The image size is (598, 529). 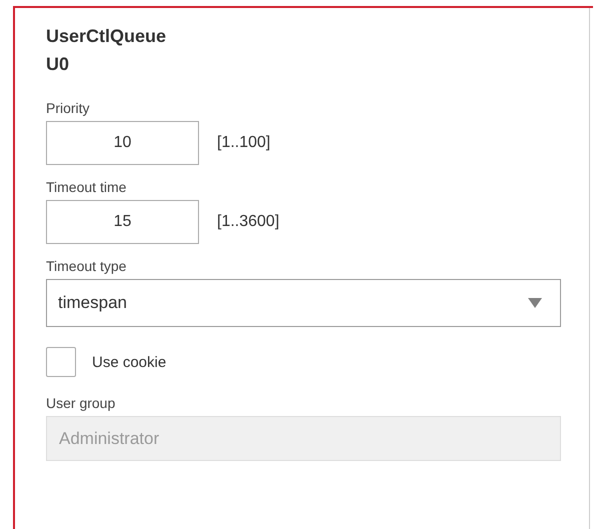 I want to click on field-label: Timeout time, so click(x=87, y=187).